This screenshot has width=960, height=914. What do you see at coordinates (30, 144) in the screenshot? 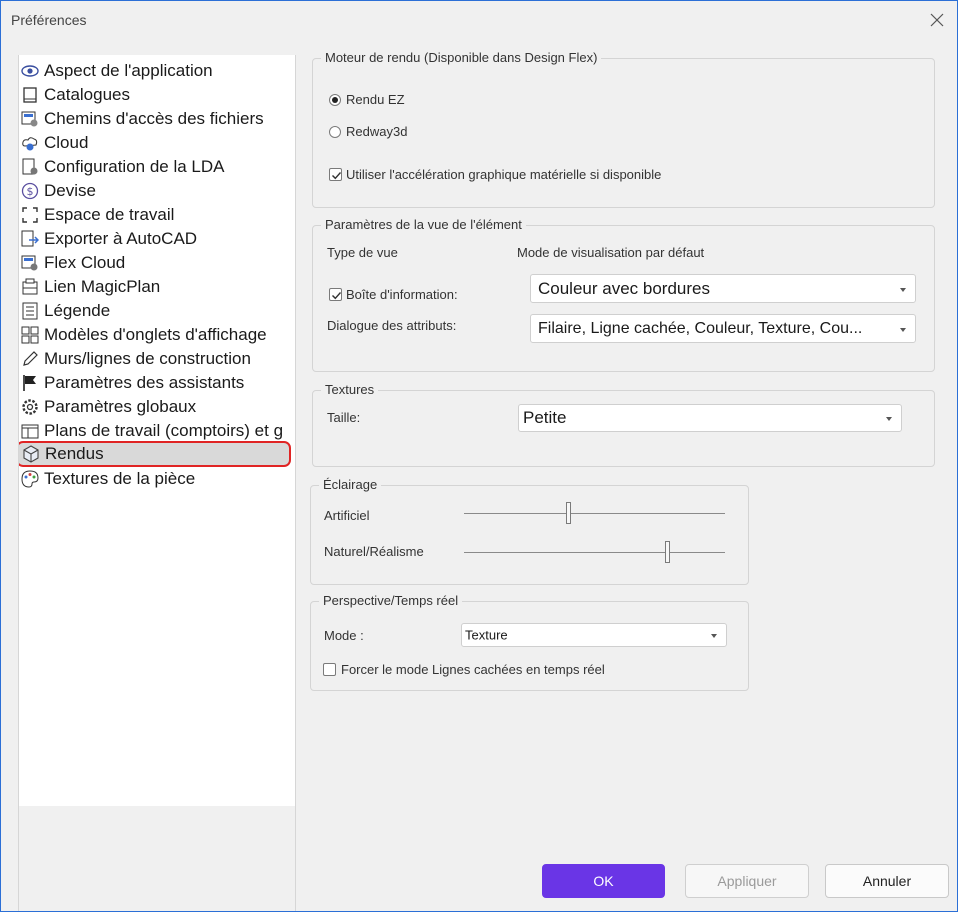
I see `cloud-gear-icon` at bounding box center [30, 144].